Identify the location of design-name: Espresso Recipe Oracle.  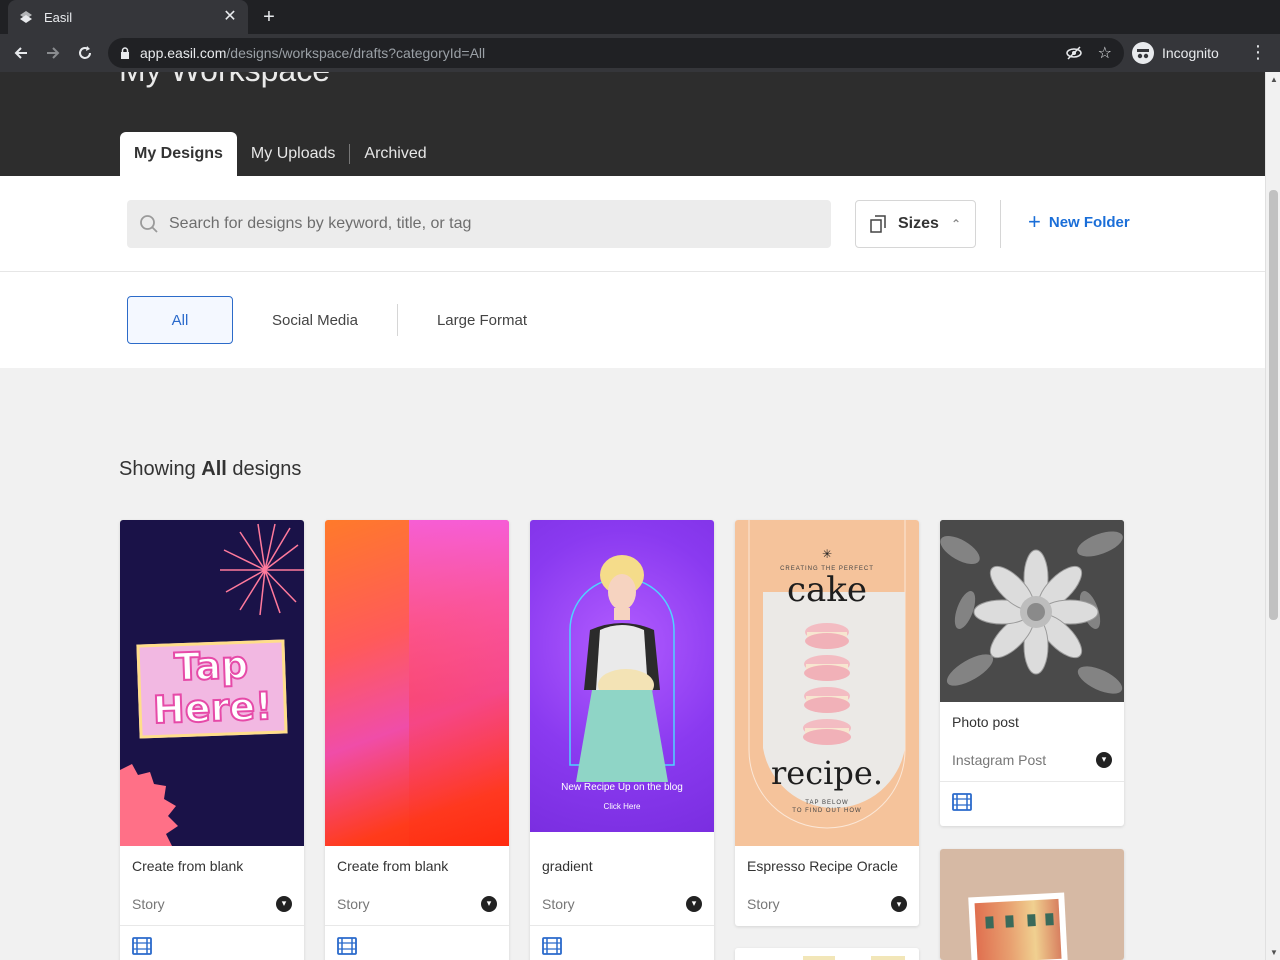
(827, 864).